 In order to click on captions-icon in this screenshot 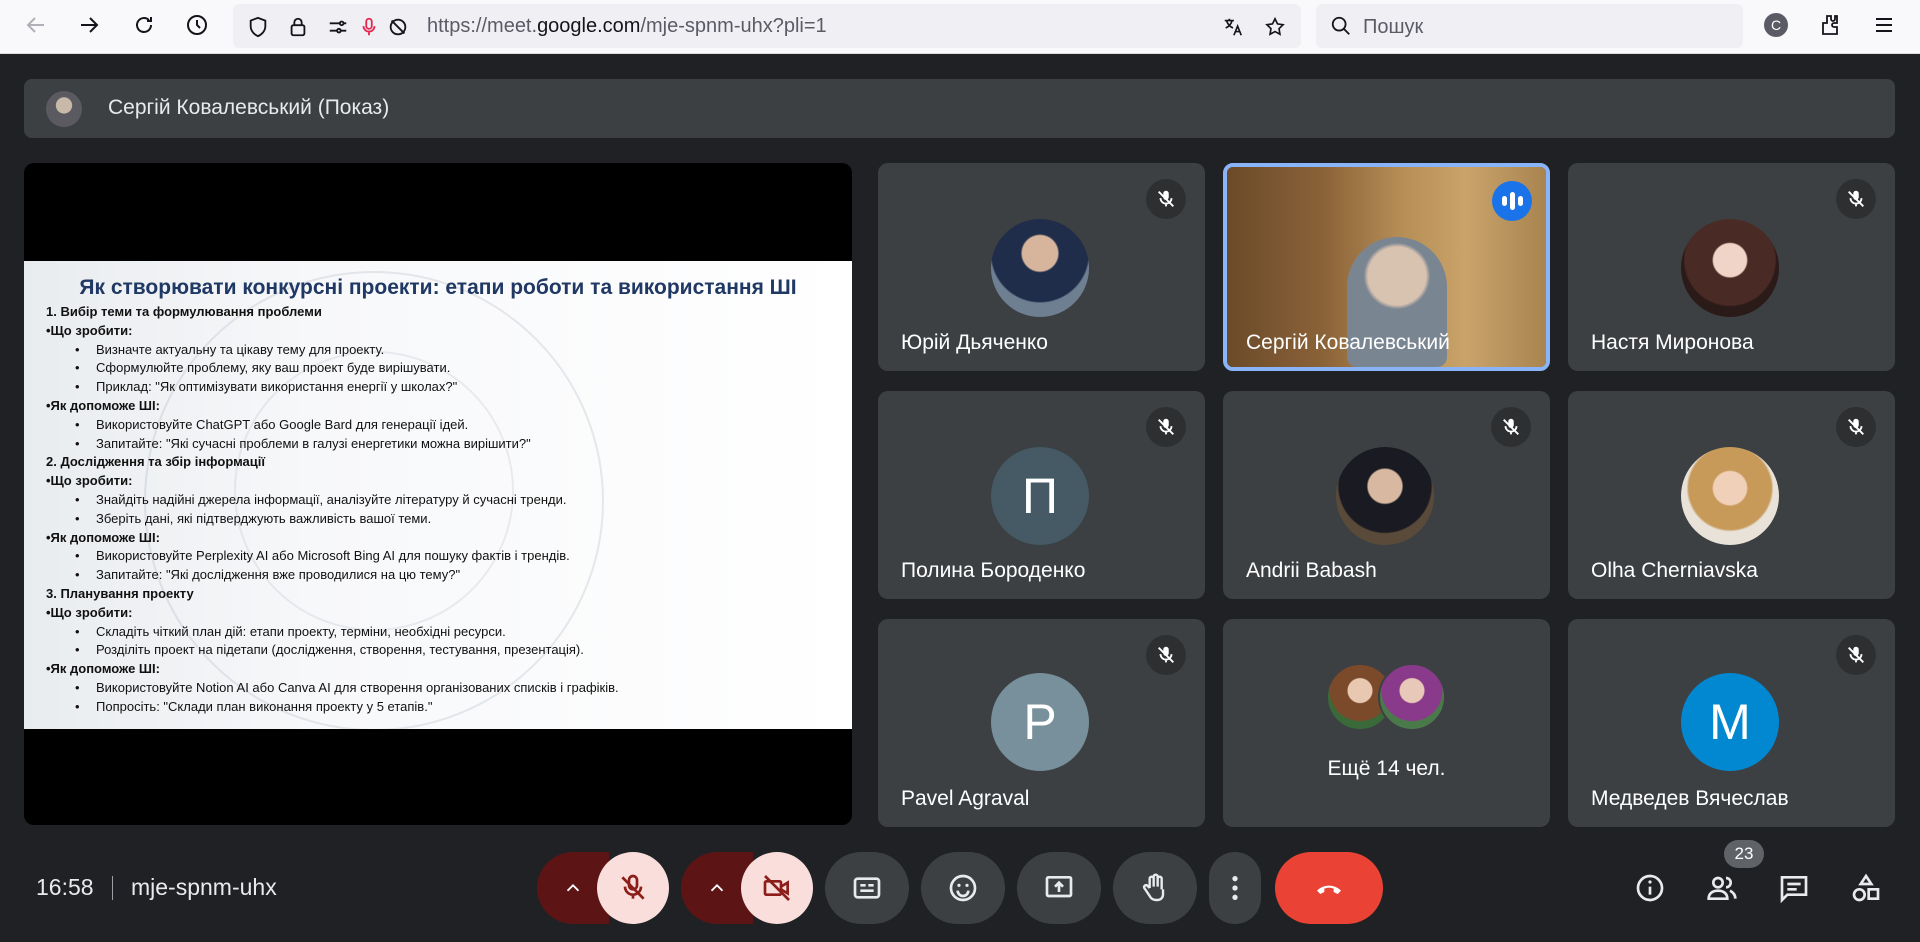, I will do `click(867, 888)`.